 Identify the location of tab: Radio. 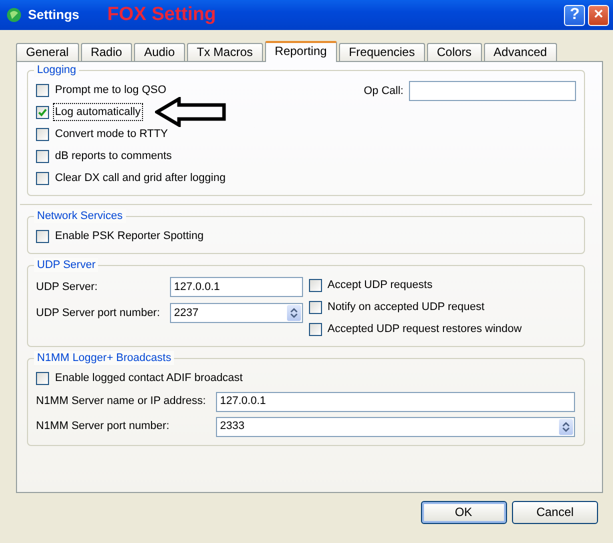
(106, 52).